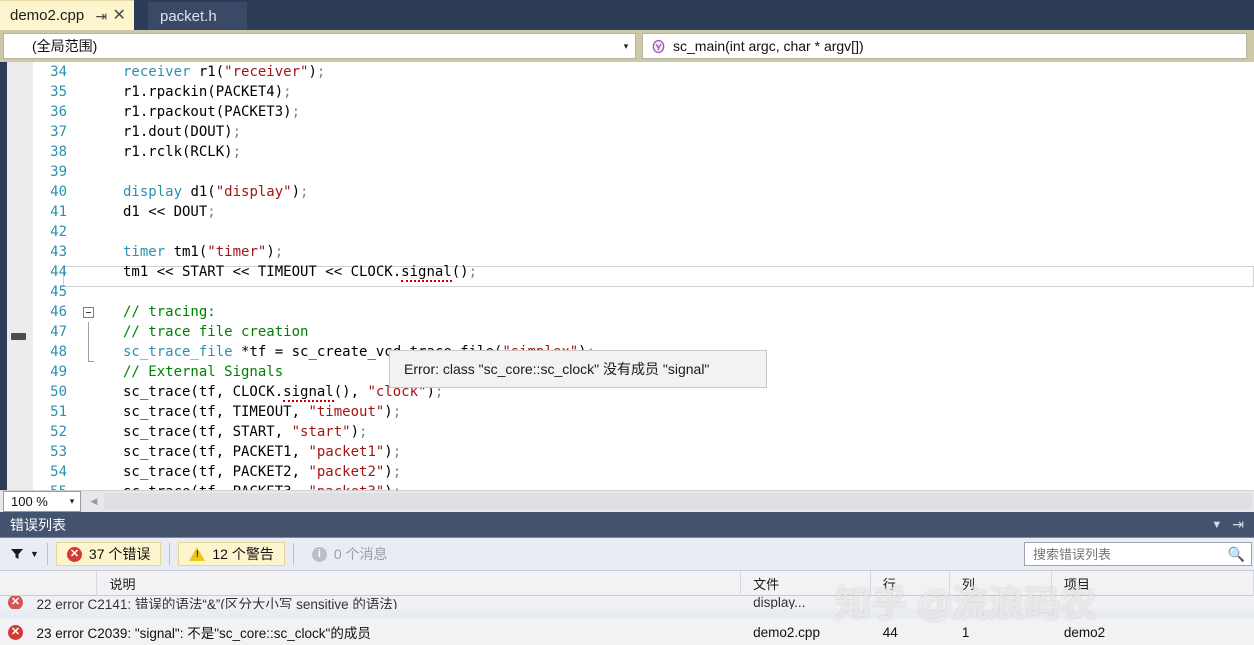 This screenshot has width=1254, height=645. Describe the element at coordinates (643, 232) in the screenshot. I see `code-line: 42` at that location.